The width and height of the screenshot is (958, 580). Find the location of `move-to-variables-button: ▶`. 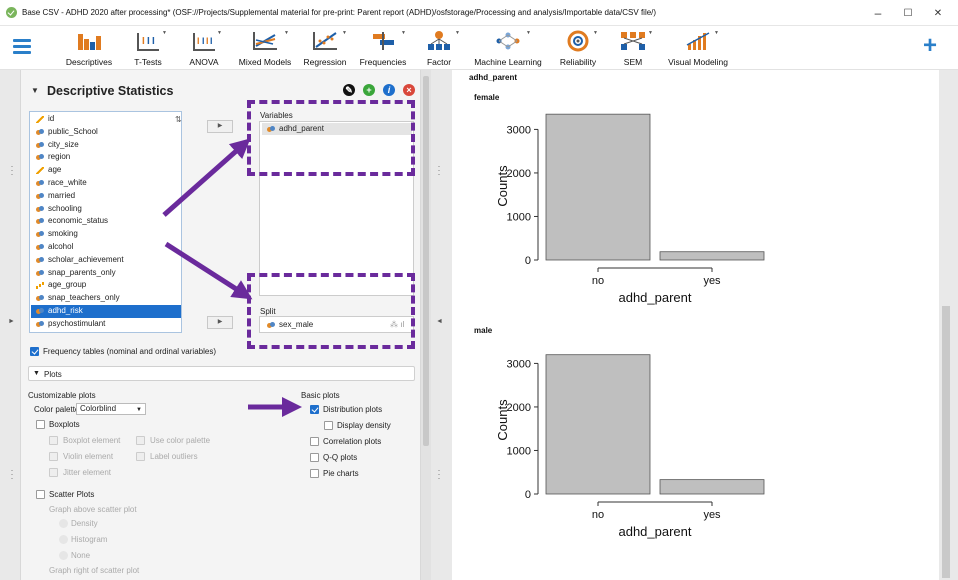

move-to-variables-button: ▶ is located at coordinates (220, 126).